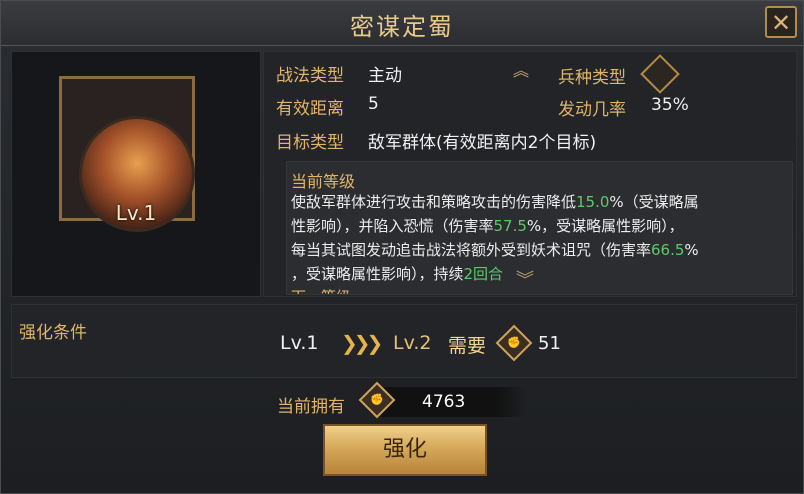 This screenshot has width=804, height=494. I want to click on next-level-title: 下一等级, so click(321, 290).